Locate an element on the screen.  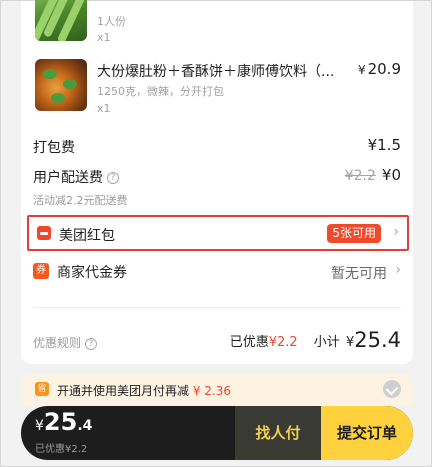
submit-order-button: 提交订单 is located at coordinates (367, 433).